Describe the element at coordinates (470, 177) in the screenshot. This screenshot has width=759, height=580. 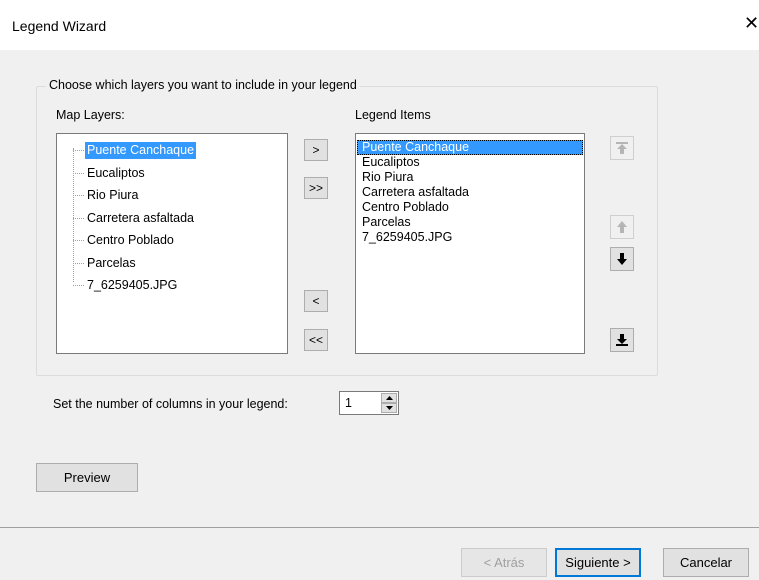
I see `legend-item: Rio Piura` at that location.